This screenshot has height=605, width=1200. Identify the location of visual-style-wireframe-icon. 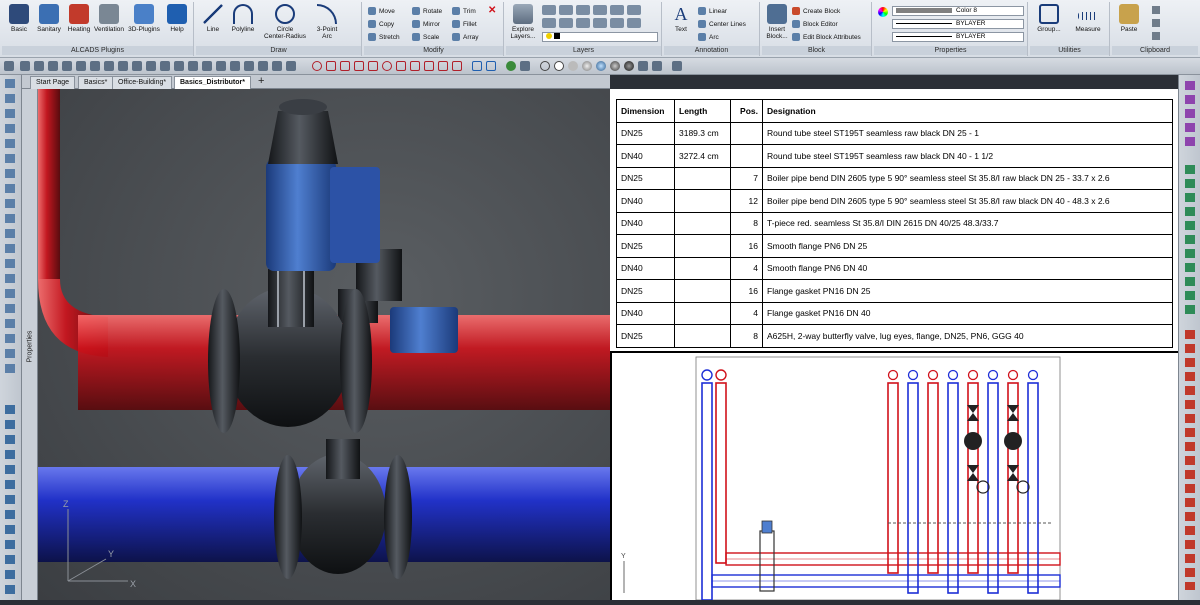
(545, 66).